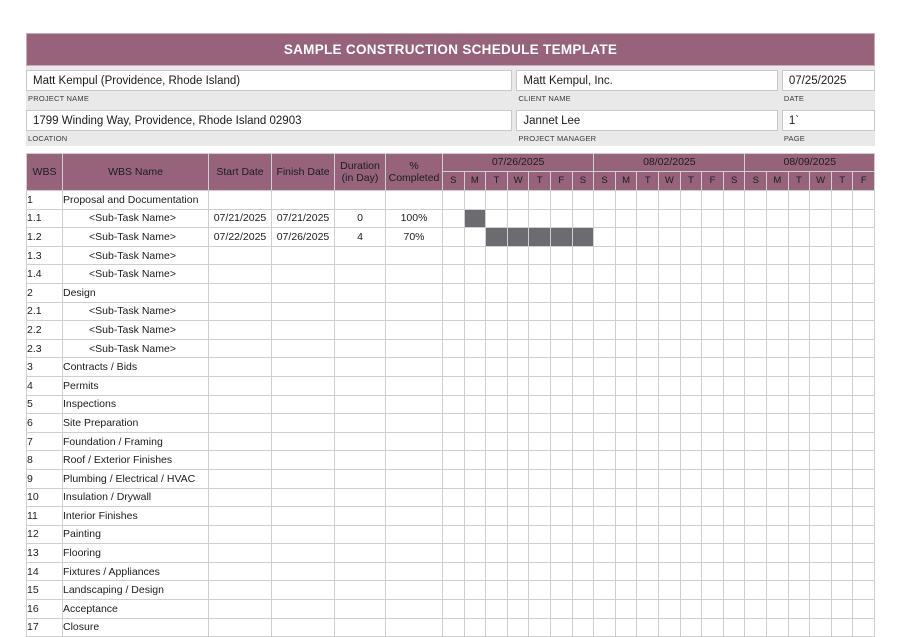  I want to click on cell-wbs-name: Inspections, so click(135, 404).